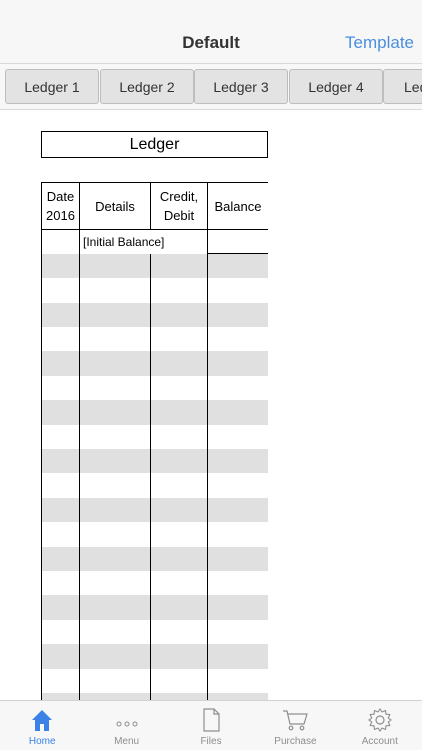 The width and height of the screenshot is (422, 750). What do you see at coordinates (126, 725) in the screenshot?
I see `tab-menu: Menu` at bounding box center [126, 725].